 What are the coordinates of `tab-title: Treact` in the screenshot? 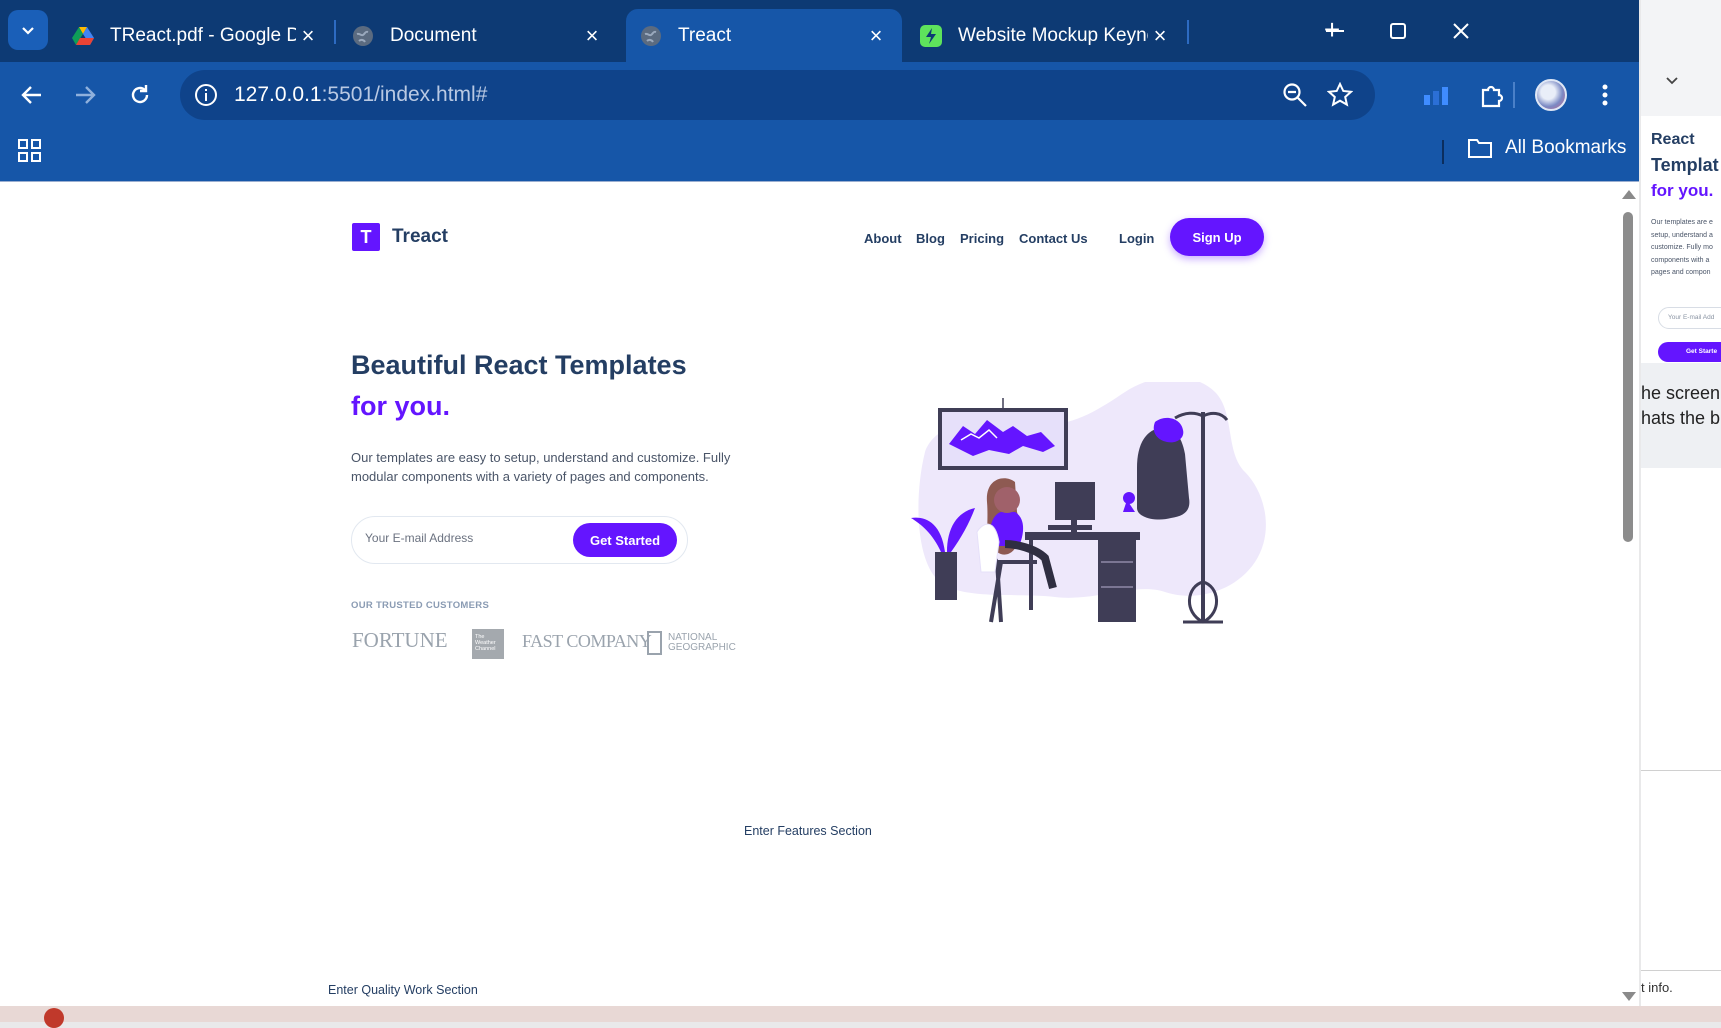 It's located at (705, 35).